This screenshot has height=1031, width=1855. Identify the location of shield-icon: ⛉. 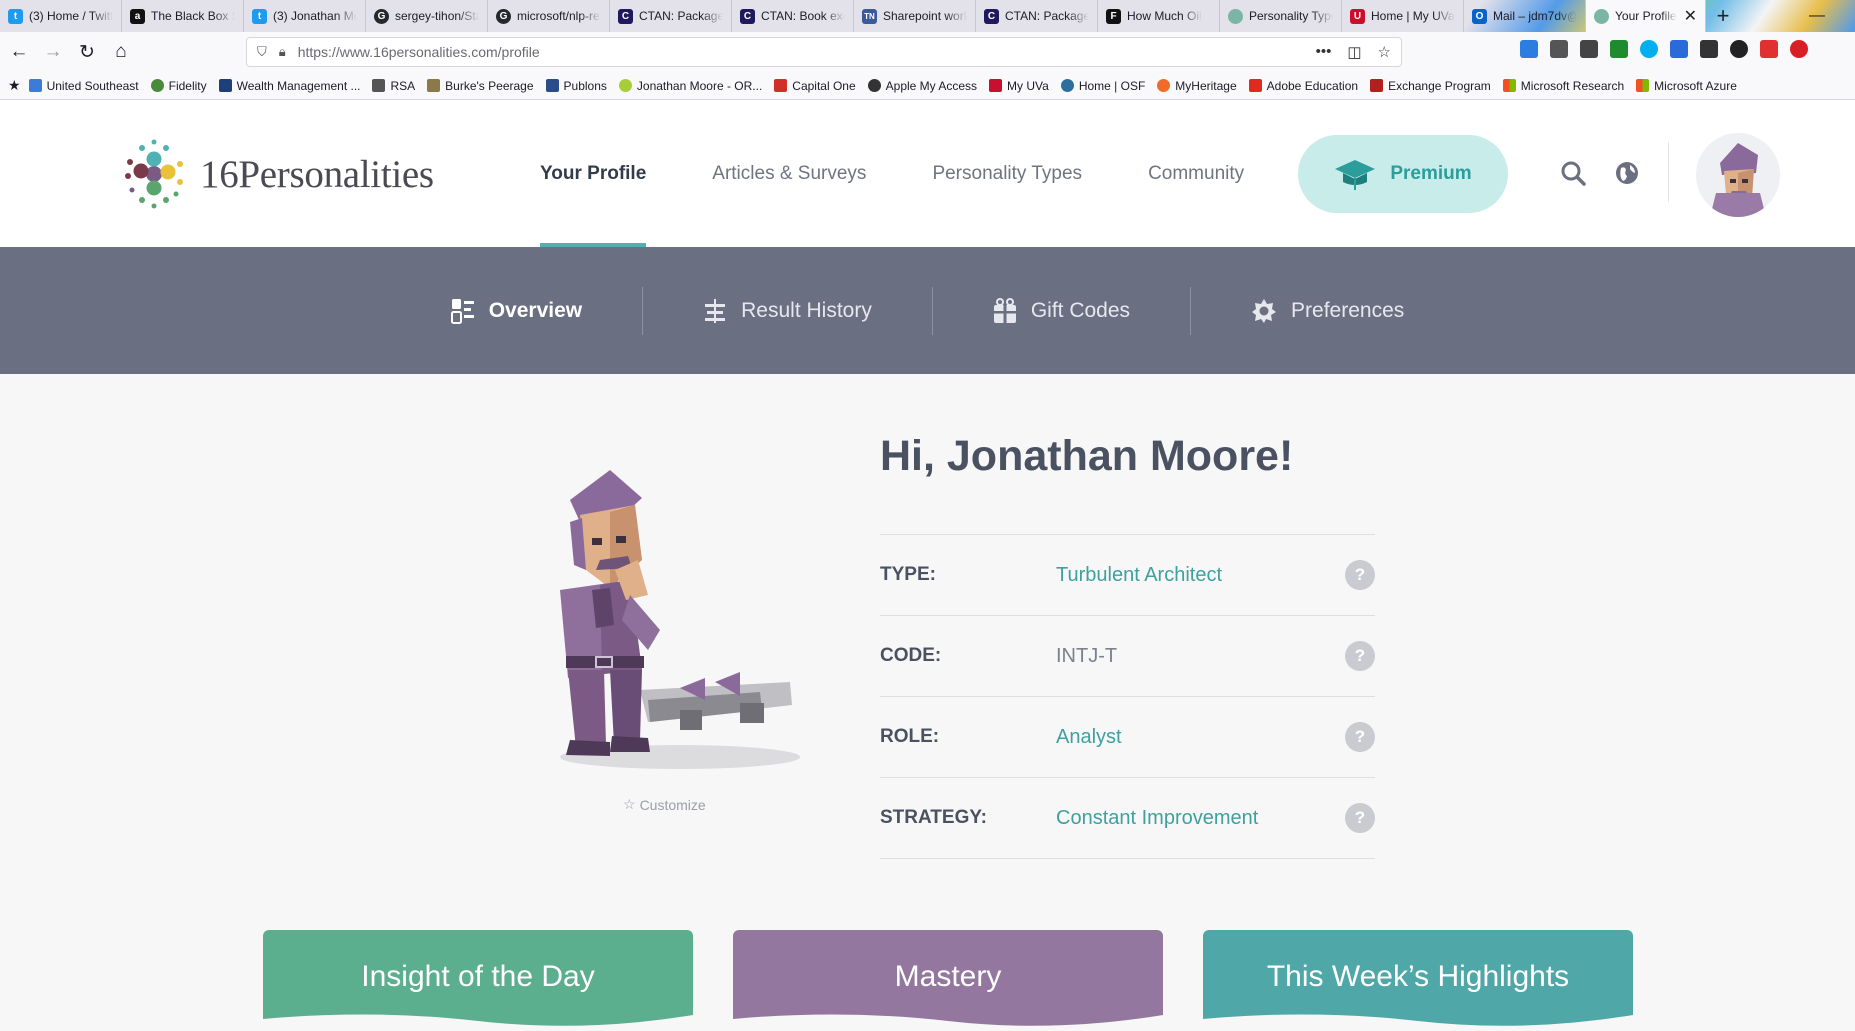
(262, 52).